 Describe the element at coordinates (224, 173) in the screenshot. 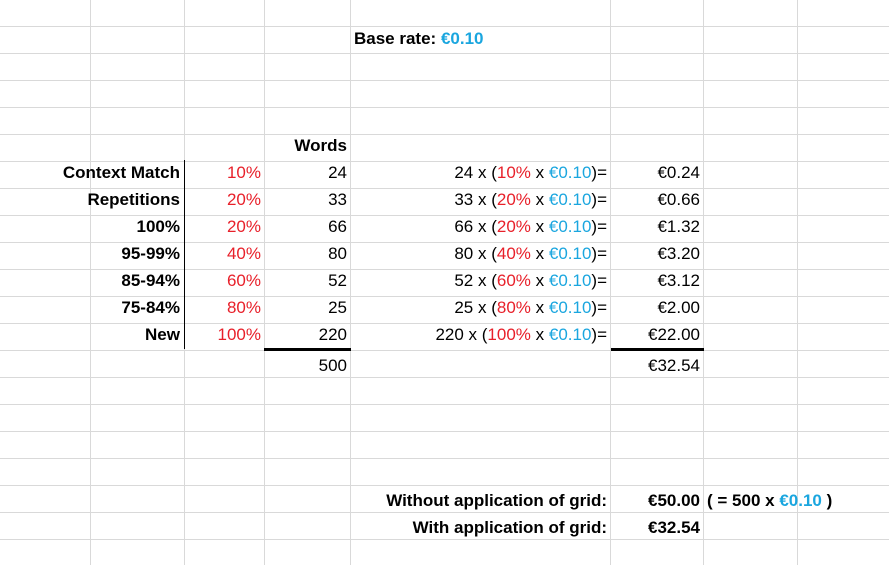

I see `row-percent: 10%` at that location.